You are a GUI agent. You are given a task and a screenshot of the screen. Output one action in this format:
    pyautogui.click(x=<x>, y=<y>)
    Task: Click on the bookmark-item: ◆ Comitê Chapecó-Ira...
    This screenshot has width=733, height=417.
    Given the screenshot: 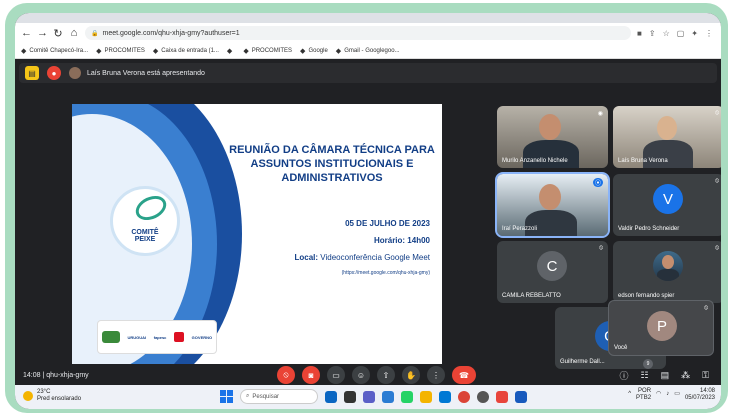 What is the action you would take?
    pyautogui.click(x=54, y=51)
    